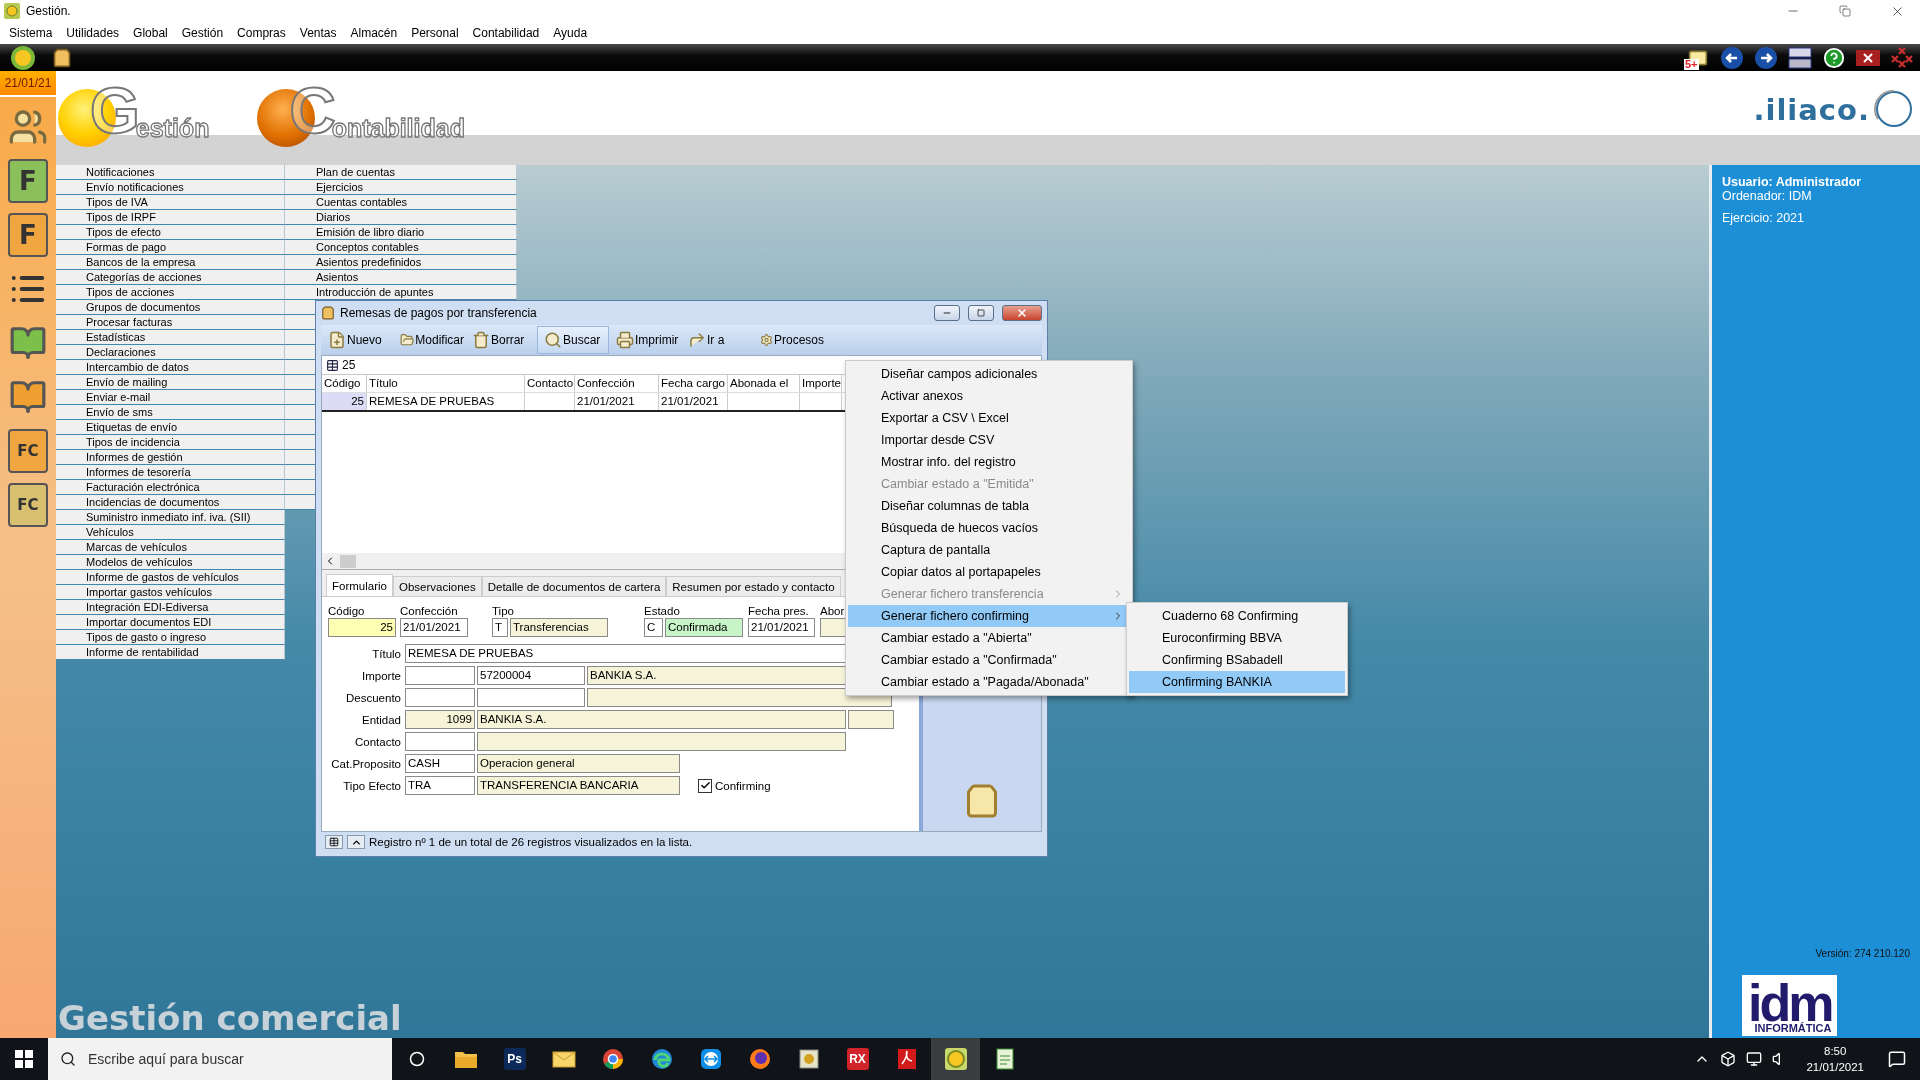  Describe the element at coordinates (170, 487) in the screenshot. I see `menu-list-item: Facturación electrónica` at that location.